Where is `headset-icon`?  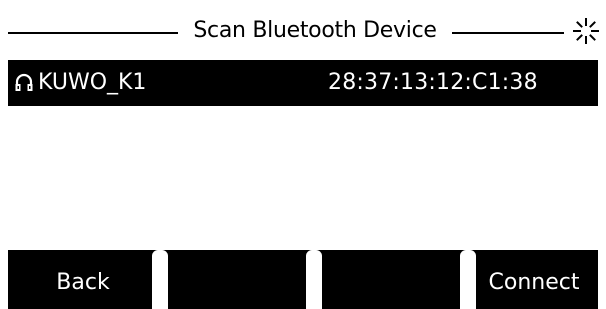 headset-icon is located at coordinates (24, 83).